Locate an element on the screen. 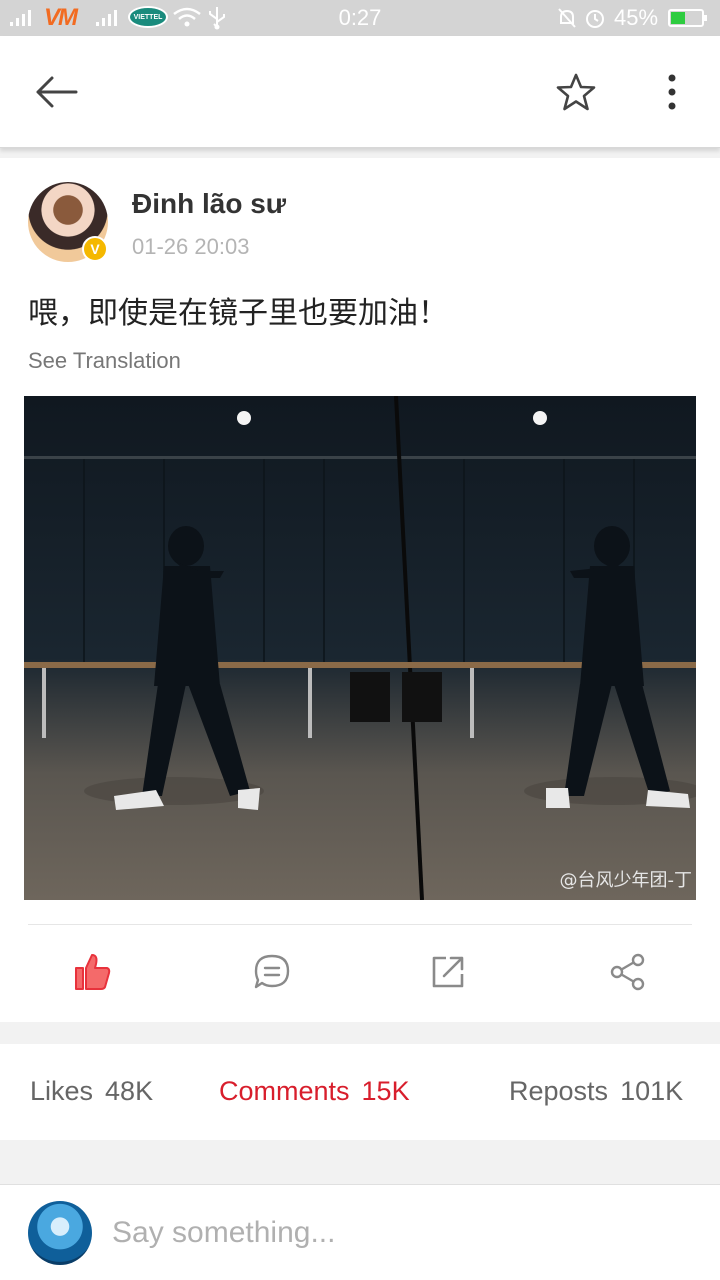  author-name: Đinh lão sư is located at coordinates (209, 204).